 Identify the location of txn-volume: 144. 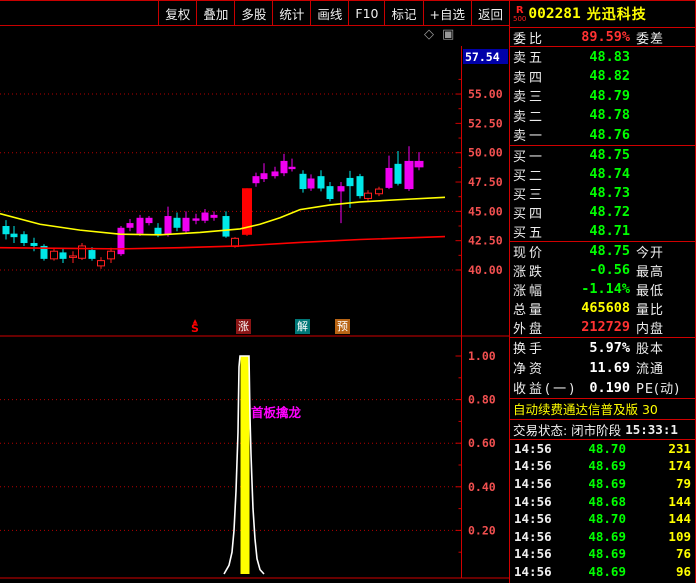
(679, 519).